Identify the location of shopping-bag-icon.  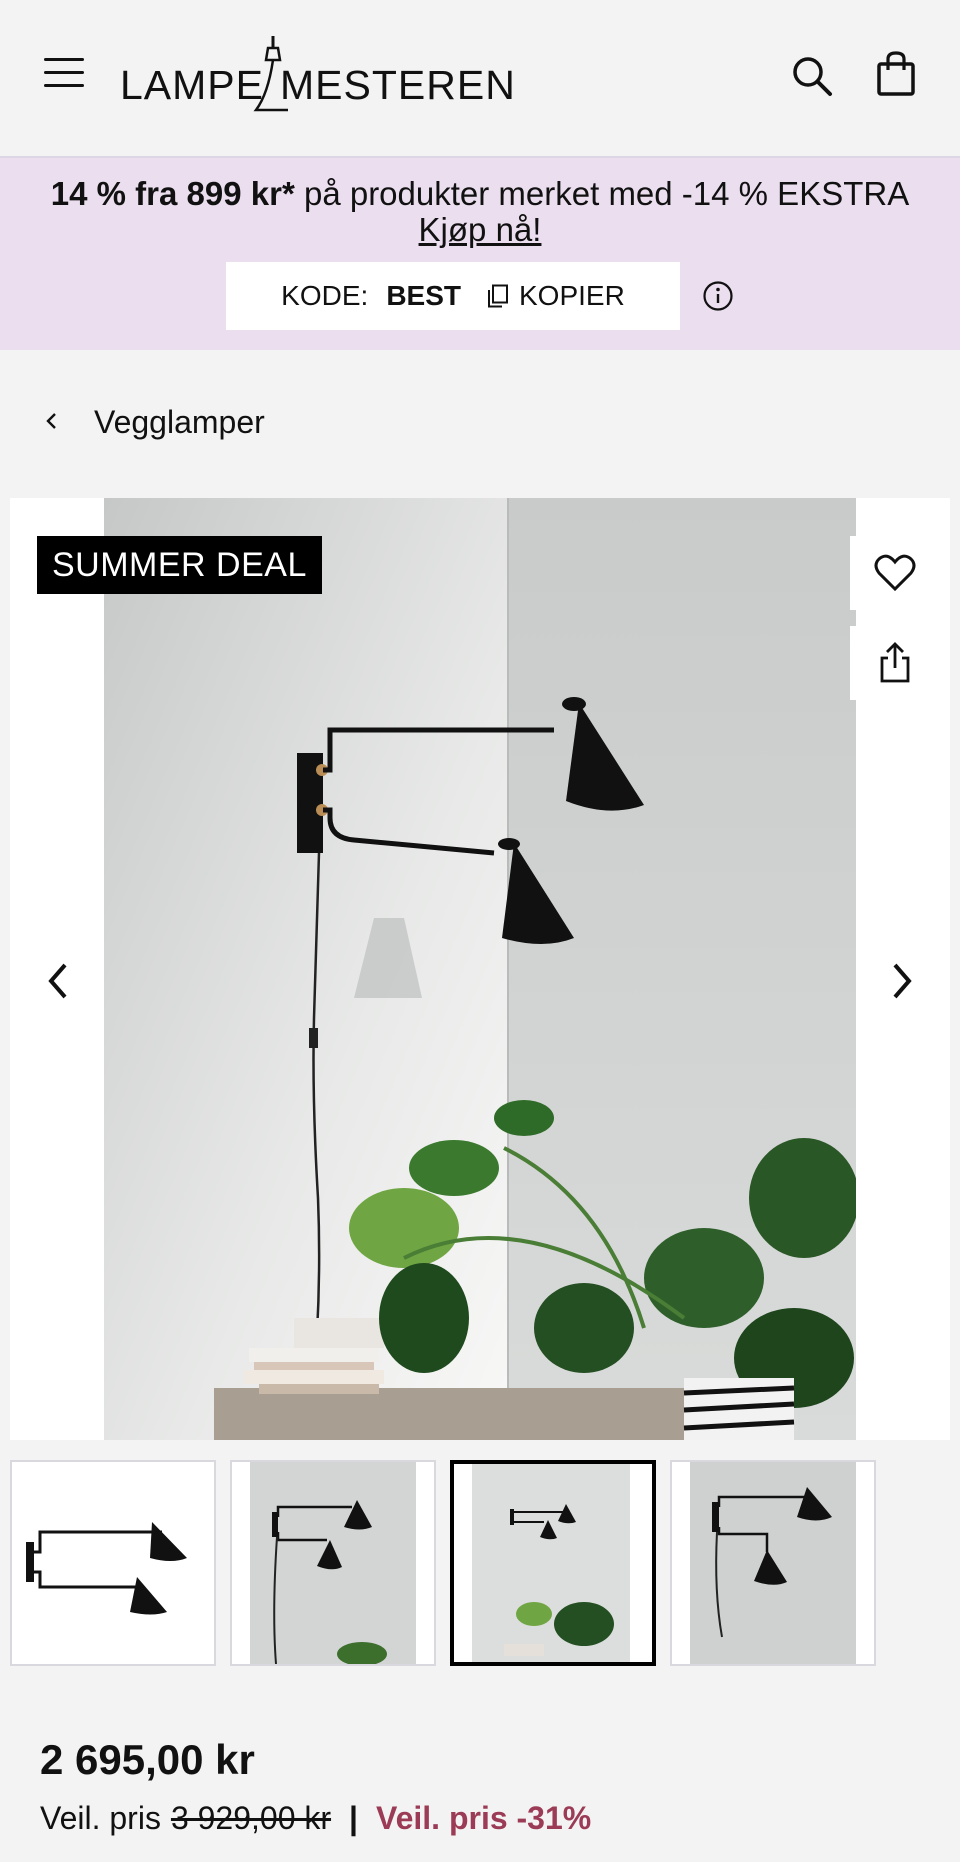
(896, 74).